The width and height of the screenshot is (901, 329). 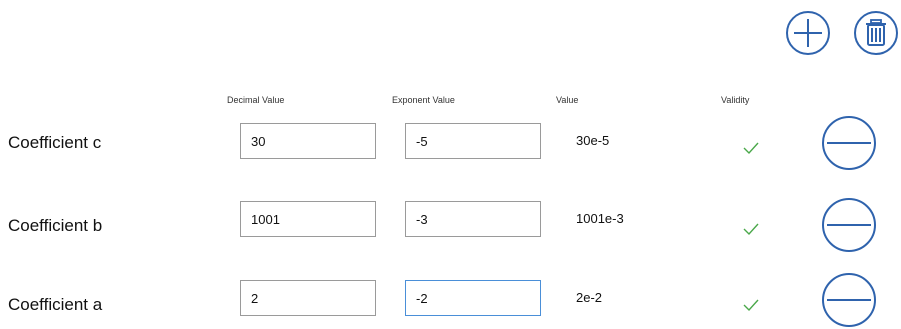 I want to click on coefficient-label: Coefficient c, so click(x=55, y=142).